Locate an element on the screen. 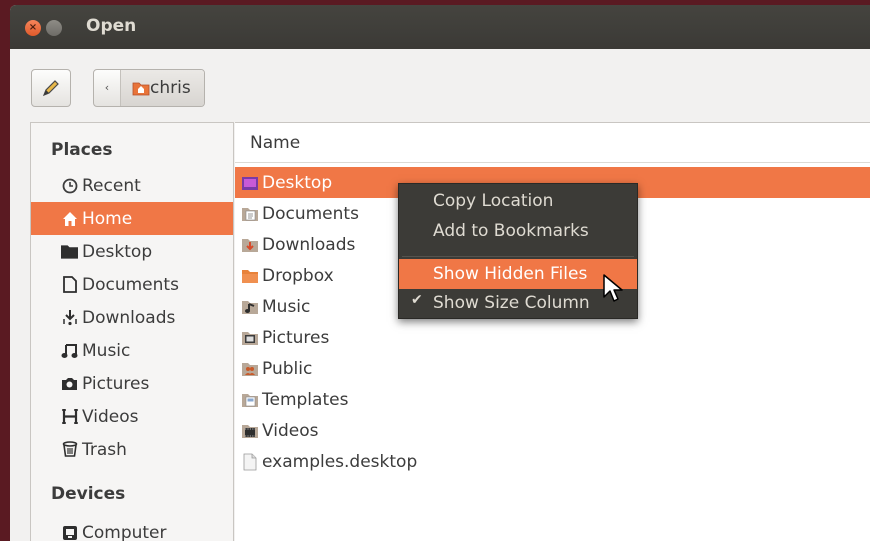  file-name: examples.desktop is located at coordinates (340, 461).